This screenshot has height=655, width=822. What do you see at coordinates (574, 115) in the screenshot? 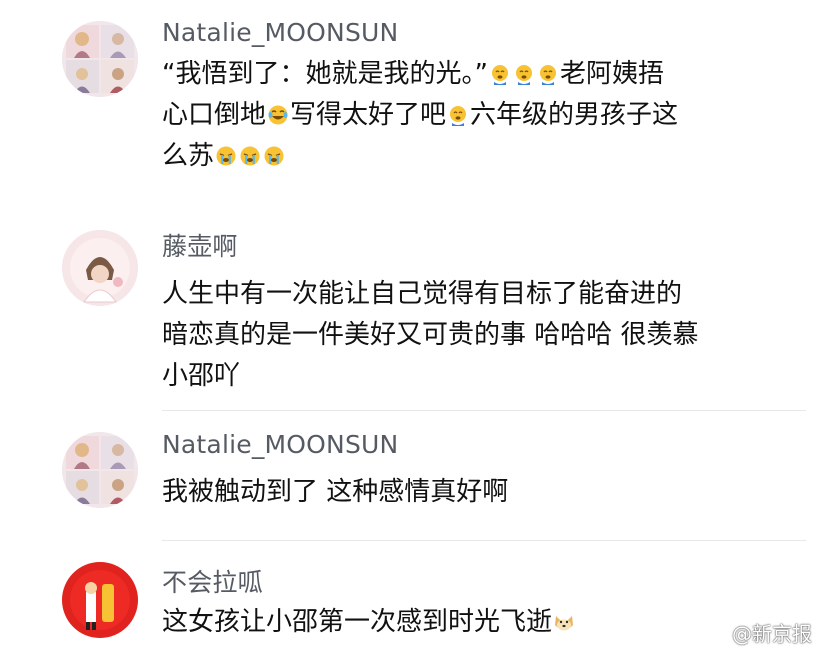
I see `comment-text-segment: 六年级的男孩子这` at bounding box center [574, 115].